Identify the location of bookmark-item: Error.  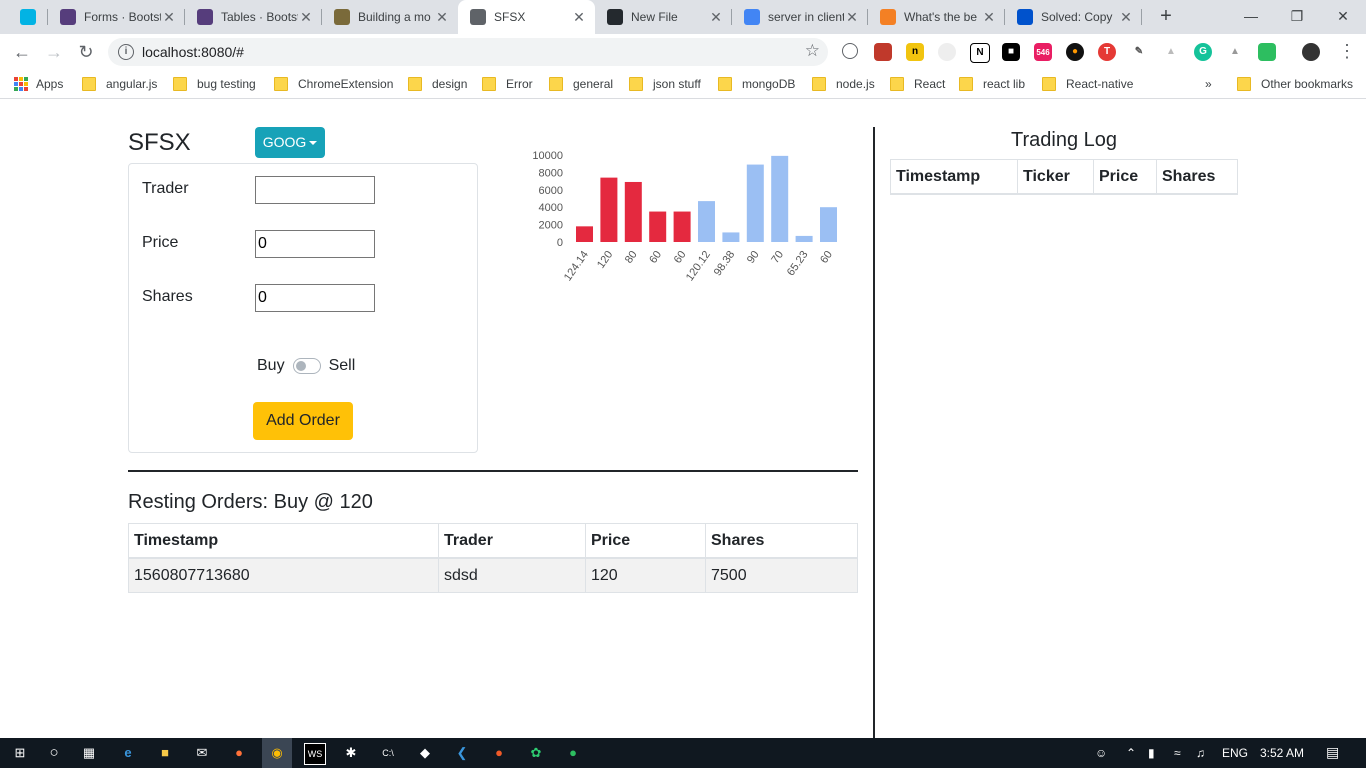
(507, 84).